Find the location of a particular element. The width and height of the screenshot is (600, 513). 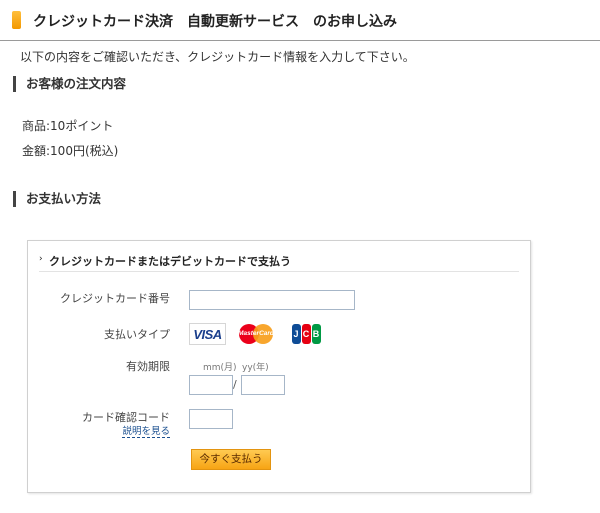

order-heading: お客様の注文内容 is located at coordinates (69, 84).